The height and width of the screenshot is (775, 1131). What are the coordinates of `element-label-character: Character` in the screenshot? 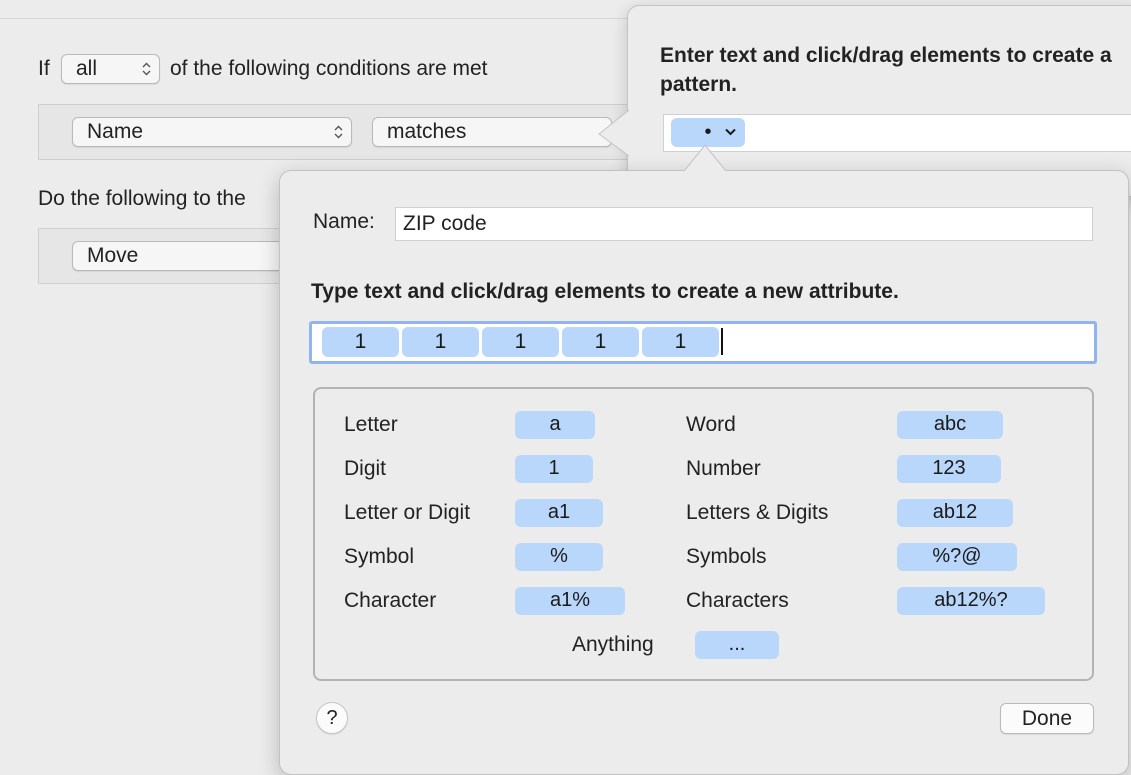 It's located at (390, 600).